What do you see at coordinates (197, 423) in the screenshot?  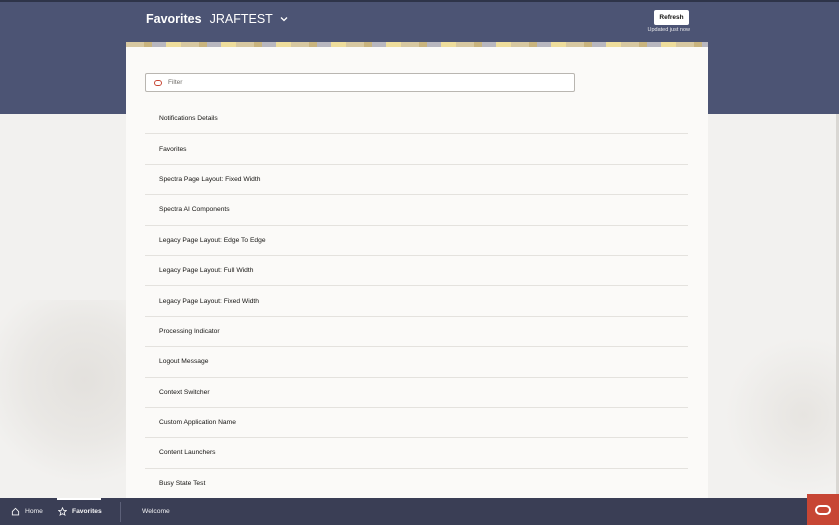 I see `list-item-label: Custom Application Name` at bounding box center [197, 423].